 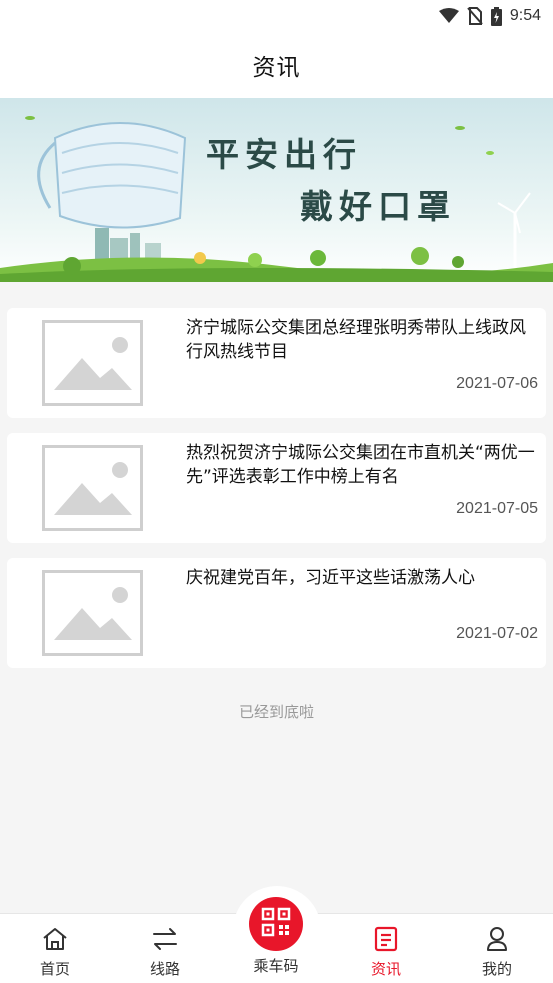 I want to click on tab-label: 首页, so click(x=54, y=969).